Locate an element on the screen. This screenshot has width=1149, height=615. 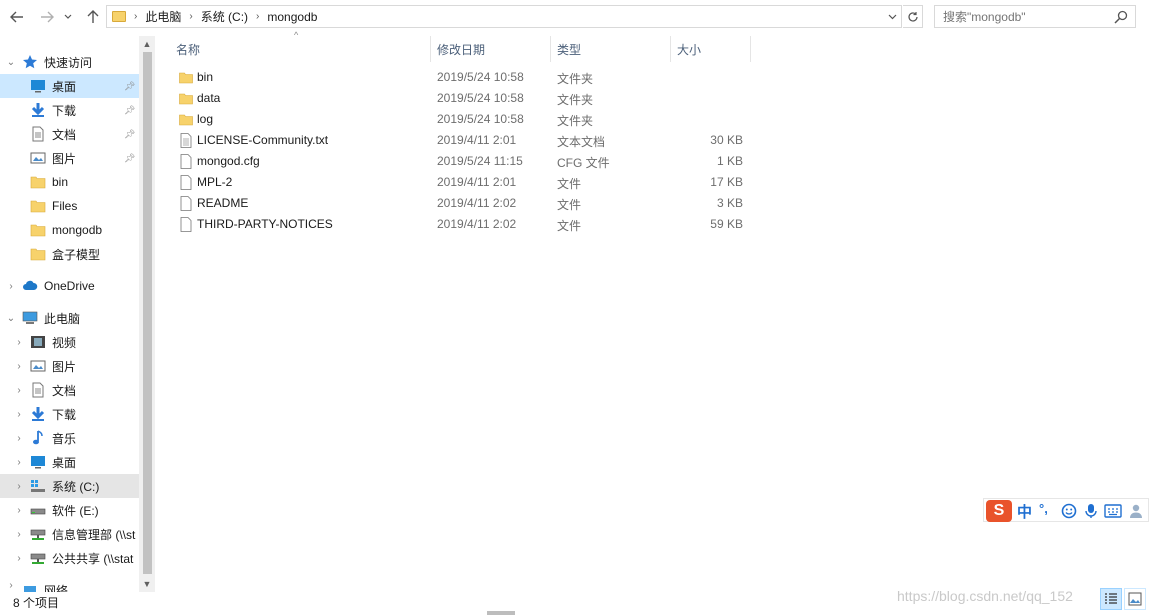
column-label: 类型 is located at coordinates (569, 49).